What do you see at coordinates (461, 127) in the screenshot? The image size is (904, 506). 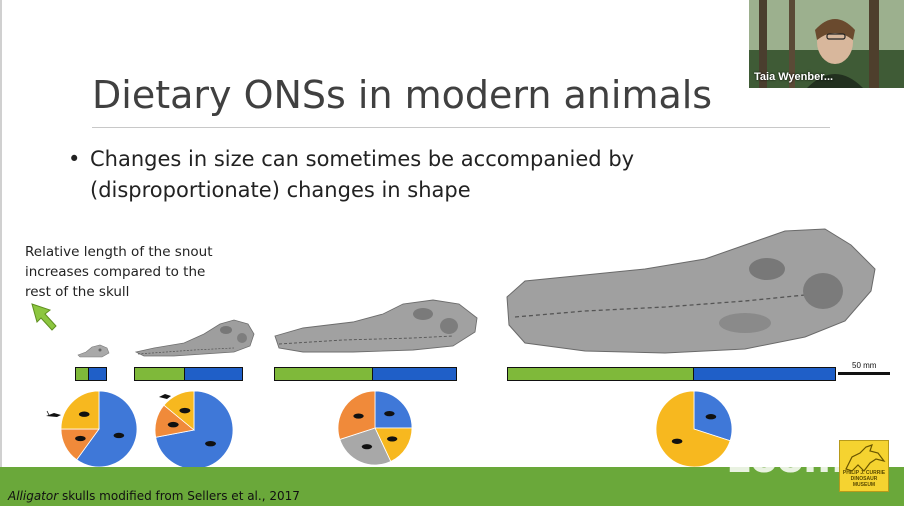 I see `title-divider` at bounding box center [461, 127].